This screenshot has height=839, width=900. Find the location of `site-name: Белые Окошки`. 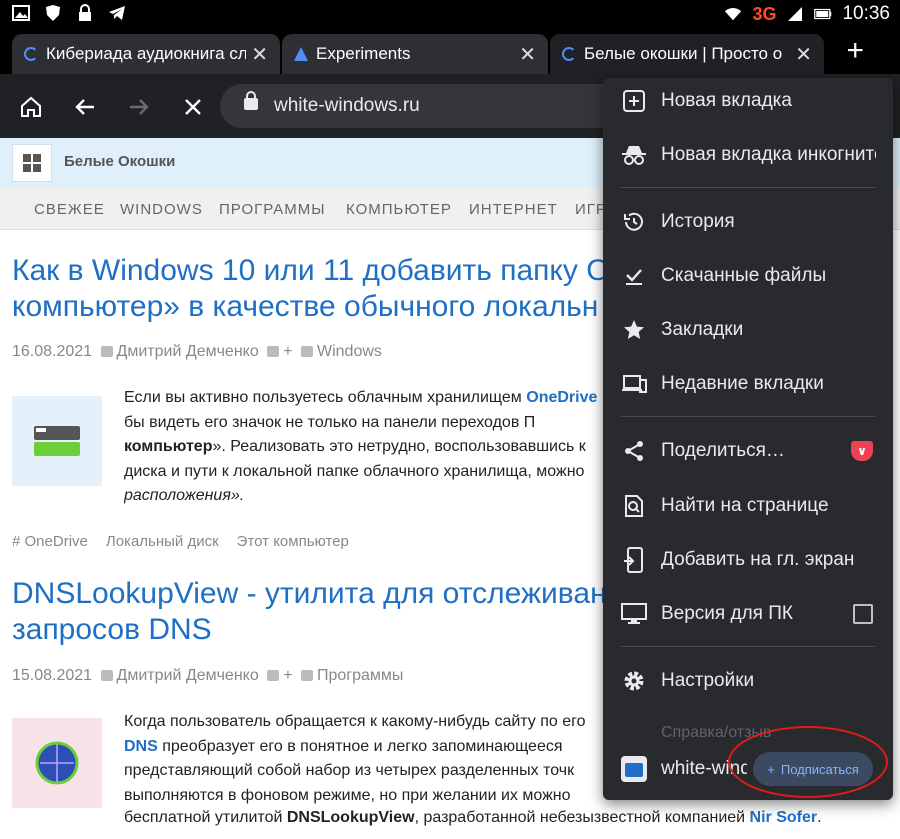

site-name: Белые Окошки is located at coordinates (119, 161).